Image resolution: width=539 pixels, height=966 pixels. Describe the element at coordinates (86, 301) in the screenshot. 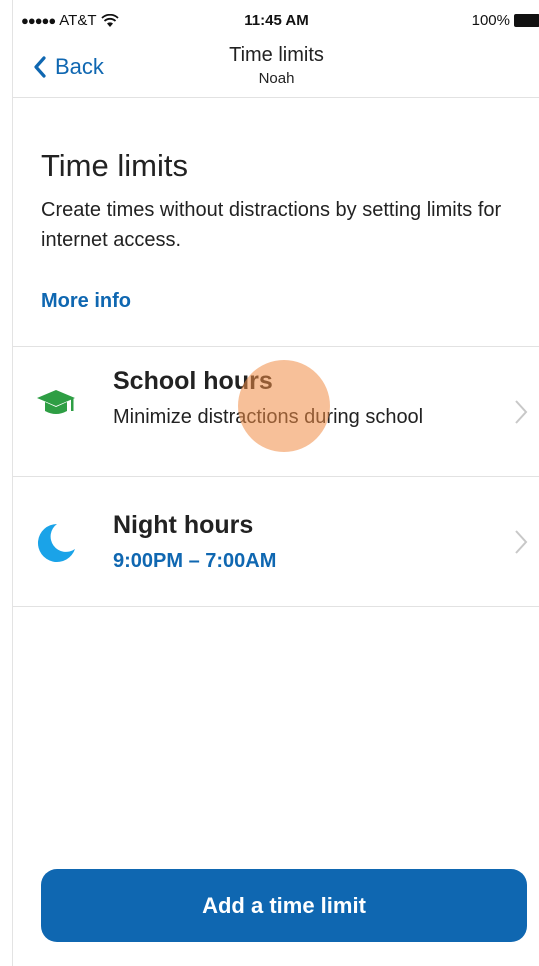

I see `more-info-link: More info` at that location.